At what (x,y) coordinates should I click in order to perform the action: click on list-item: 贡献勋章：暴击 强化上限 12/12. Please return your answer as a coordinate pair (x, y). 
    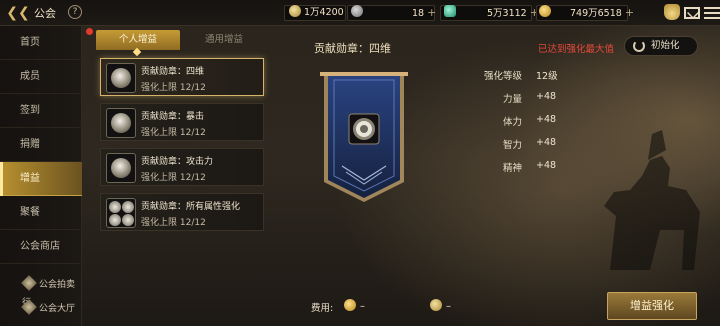
    Looking at the image, I should click on (182, 122).